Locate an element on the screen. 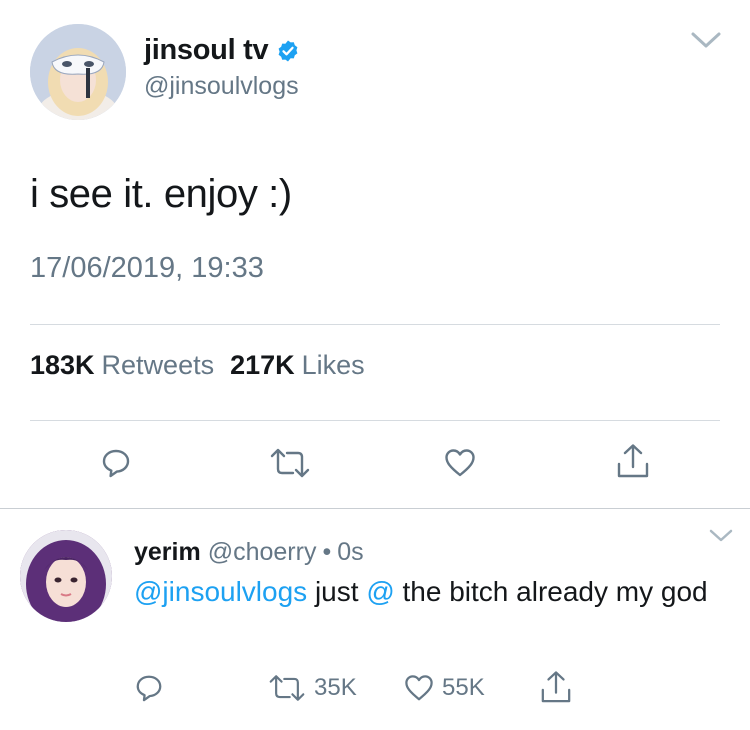  verified-badge-icon is located at coordinates (288, 50).